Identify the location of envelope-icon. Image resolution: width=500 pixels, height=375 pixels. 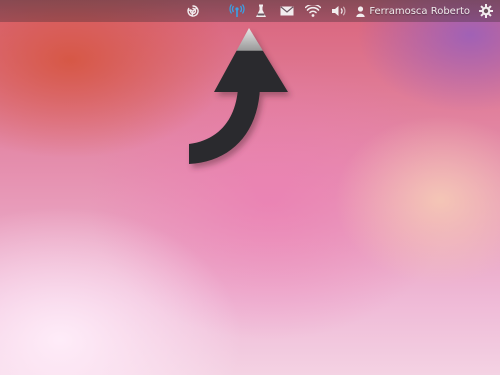
(287, 11).